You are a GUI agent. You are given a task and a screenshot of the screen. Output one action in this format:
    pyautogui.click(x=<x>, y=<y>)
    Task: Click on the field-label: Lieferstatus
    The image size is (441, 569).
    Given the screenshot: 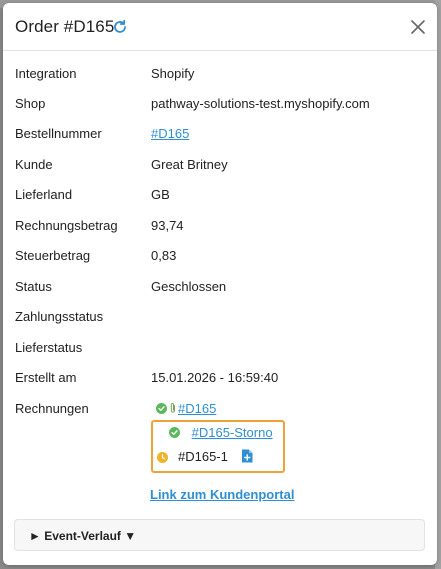 What is the action you would take?
    pyautogui.click(x=49, y=347)
    